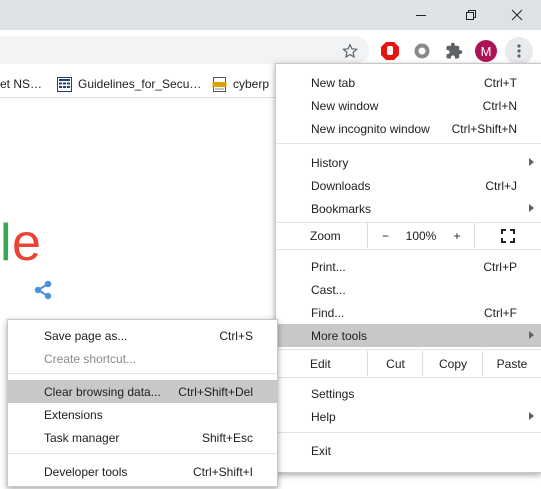  What do you see at coordinates (408, 82) in the screenshot?
I see `menu-item-new-tab: New tab Ctrl+T` at bounding box center [408, 82].